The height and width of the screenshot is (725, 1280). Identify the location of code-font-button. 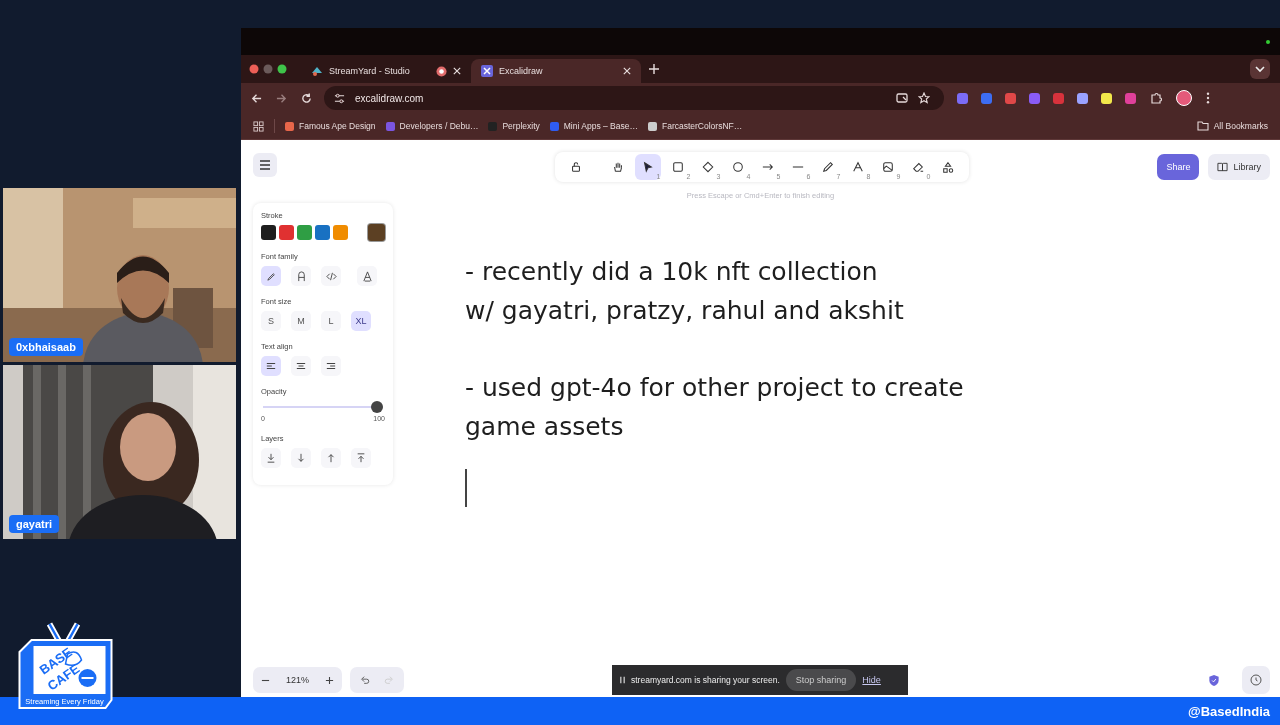
(331, 276).